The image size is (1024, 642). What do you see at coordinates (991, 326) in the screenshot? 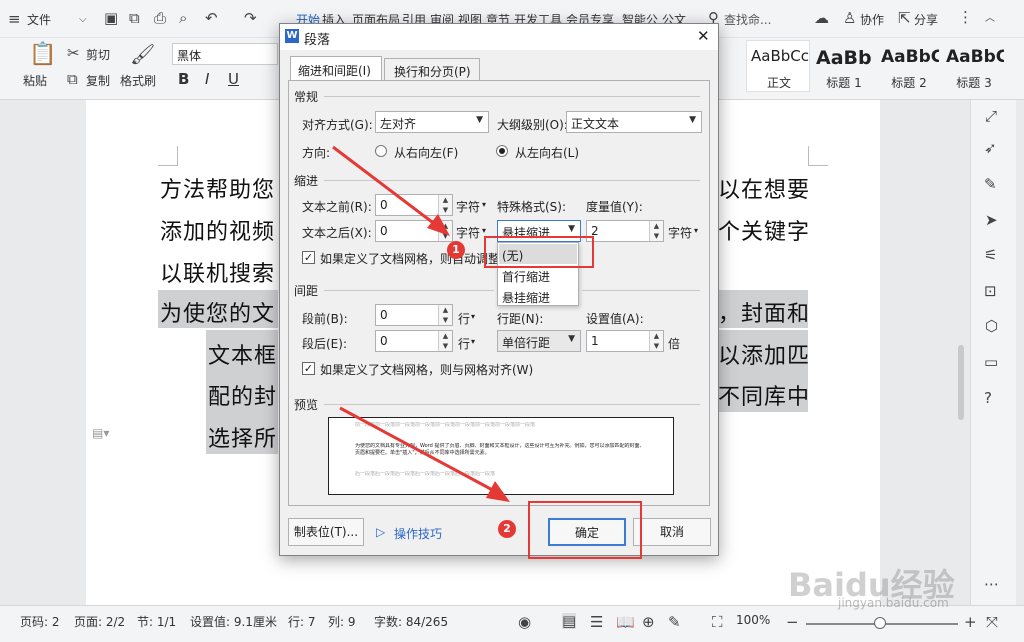
I see `plugin-icon: ⬡` at bounding box center [991, 326].